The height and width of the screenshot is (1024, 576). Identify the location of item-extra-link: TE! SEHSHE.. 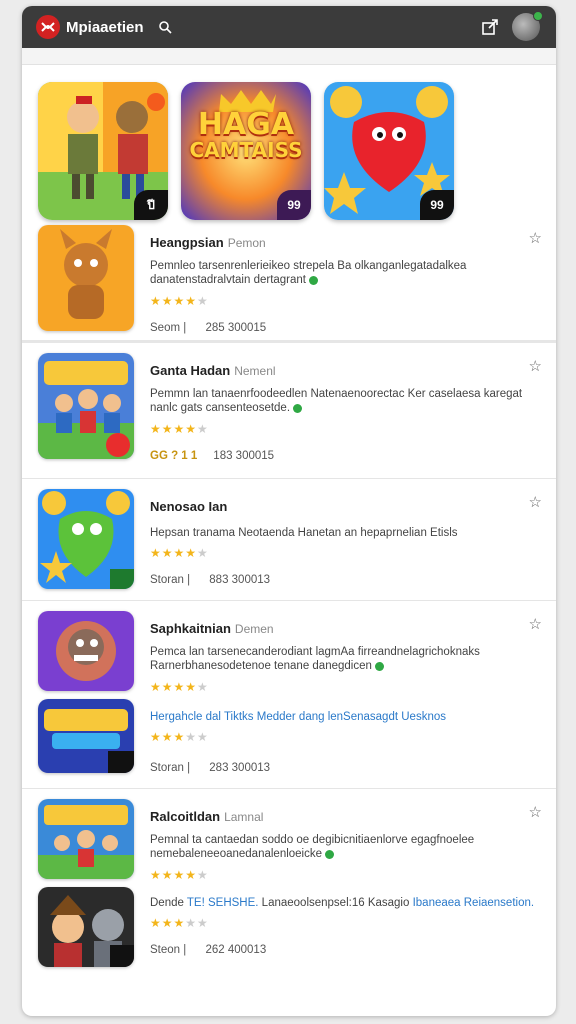
(223, 903).